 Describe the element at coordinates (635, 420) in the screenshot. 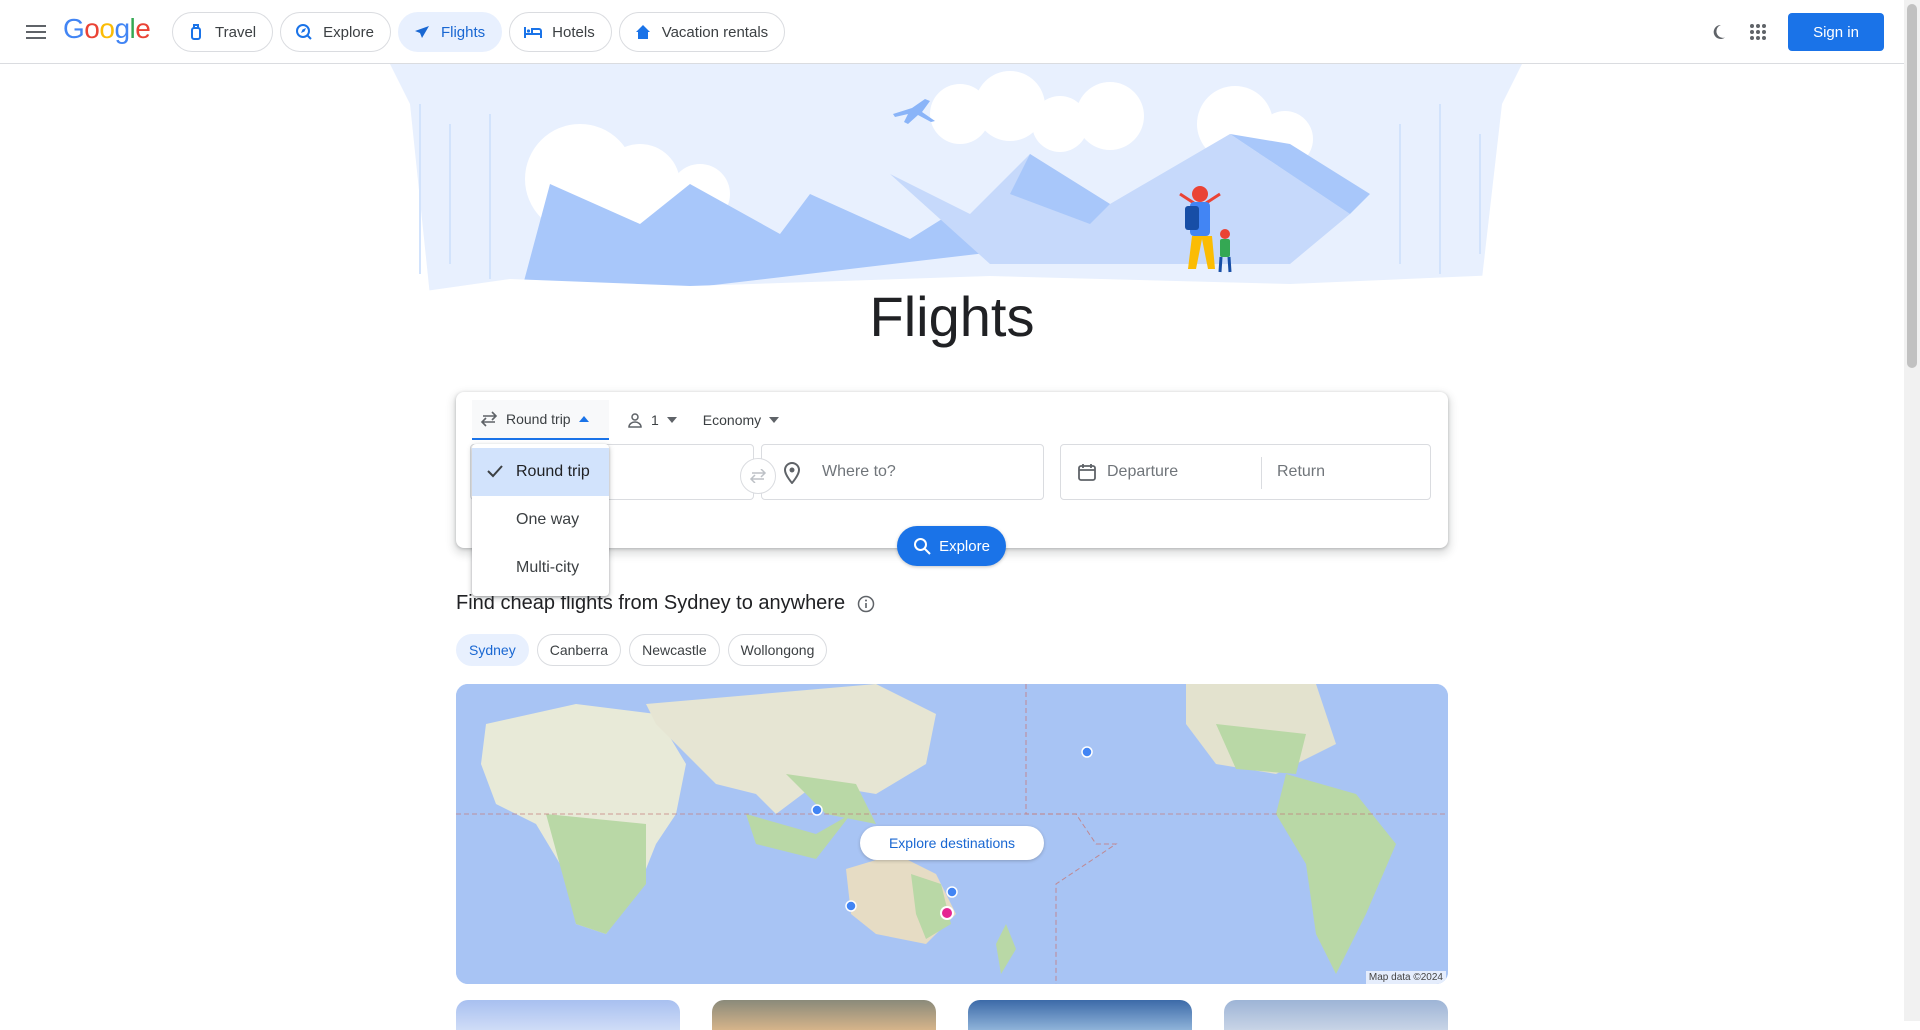

I see `person-icon` at that location.